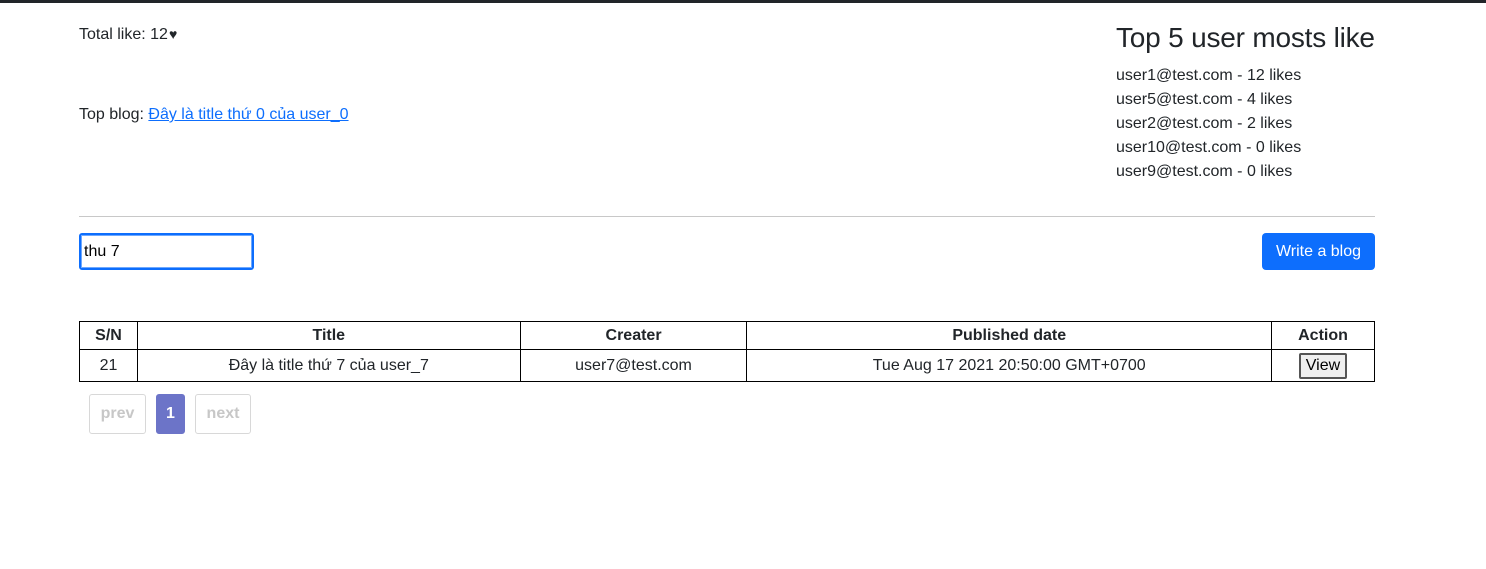  I want to click on top-user-item: user10@test.com - 0 likes, so click(1209, 147).